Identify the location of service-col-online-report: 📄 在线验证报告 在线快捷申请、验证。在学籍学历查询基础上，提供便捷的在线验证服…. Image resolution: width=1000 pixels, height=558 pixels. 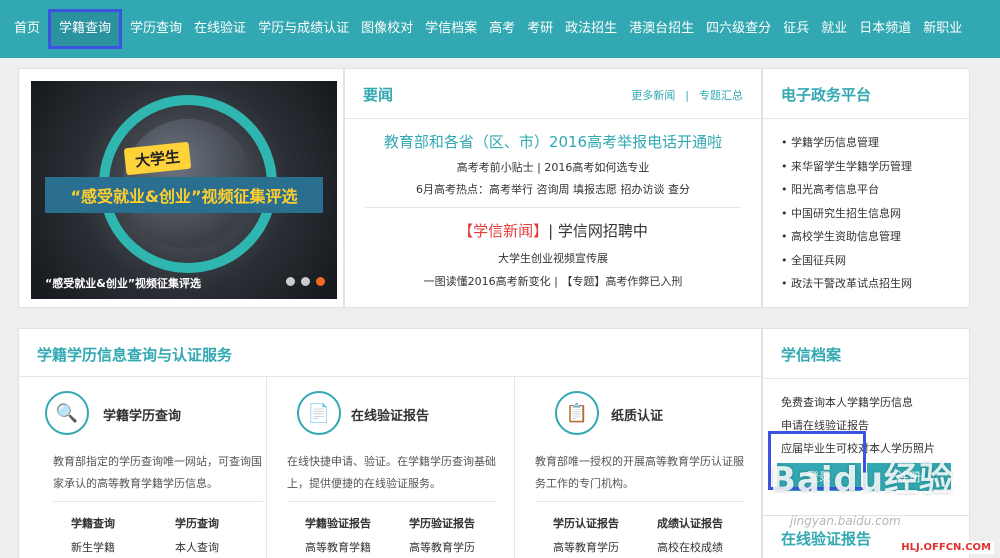
(391, 467).